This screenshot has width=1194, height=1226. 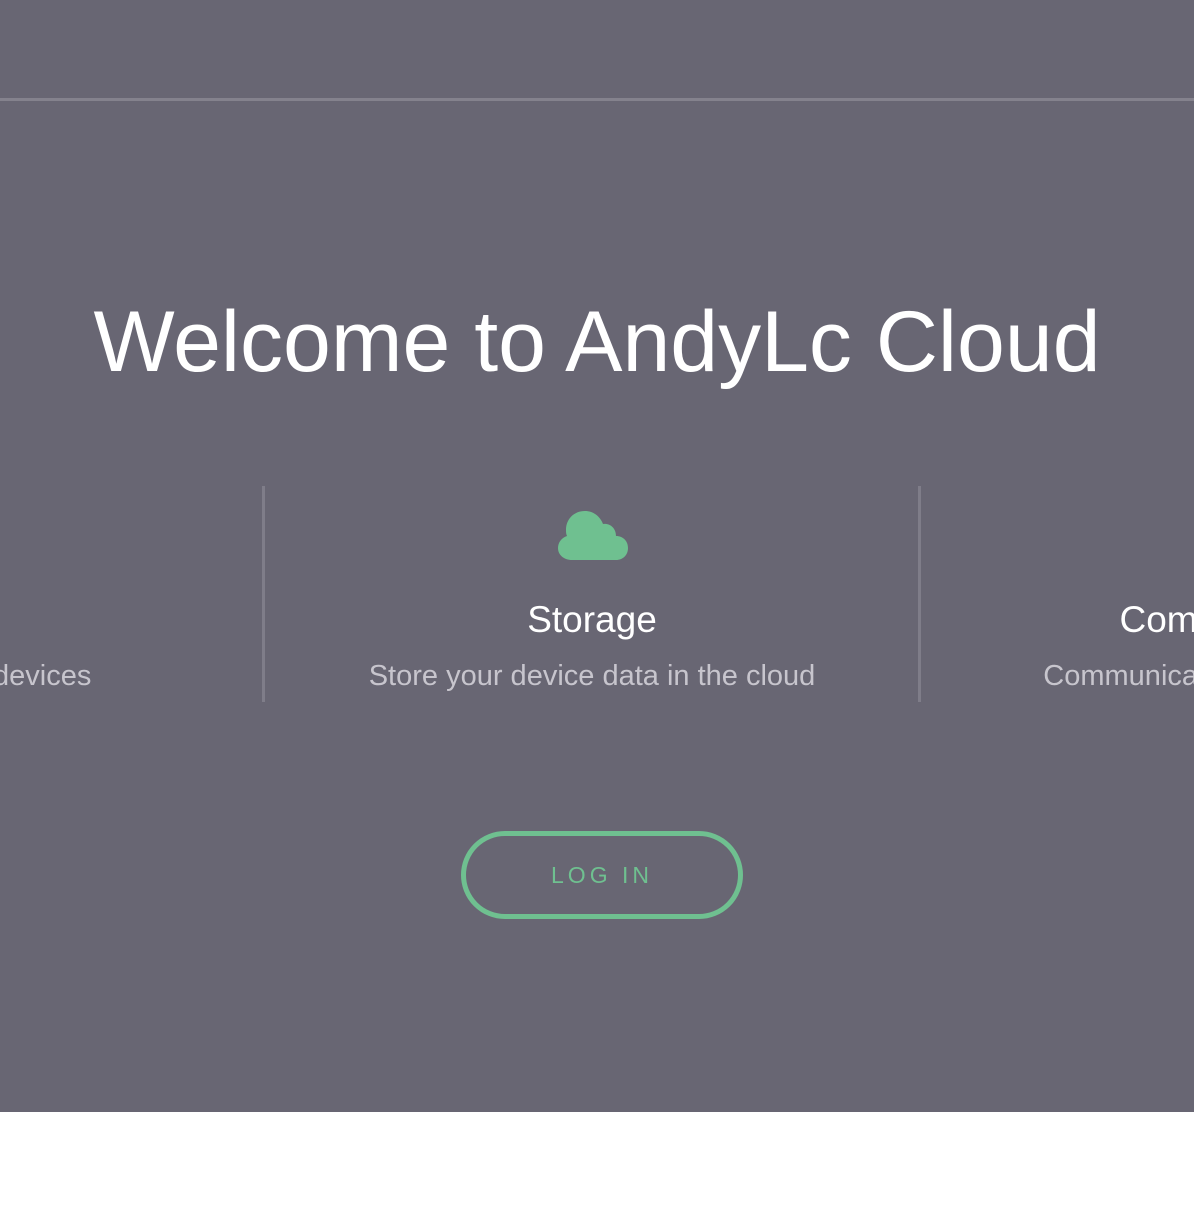 I want to click on feature-description: Communicate with your devices, so click(x=1118, y=676).